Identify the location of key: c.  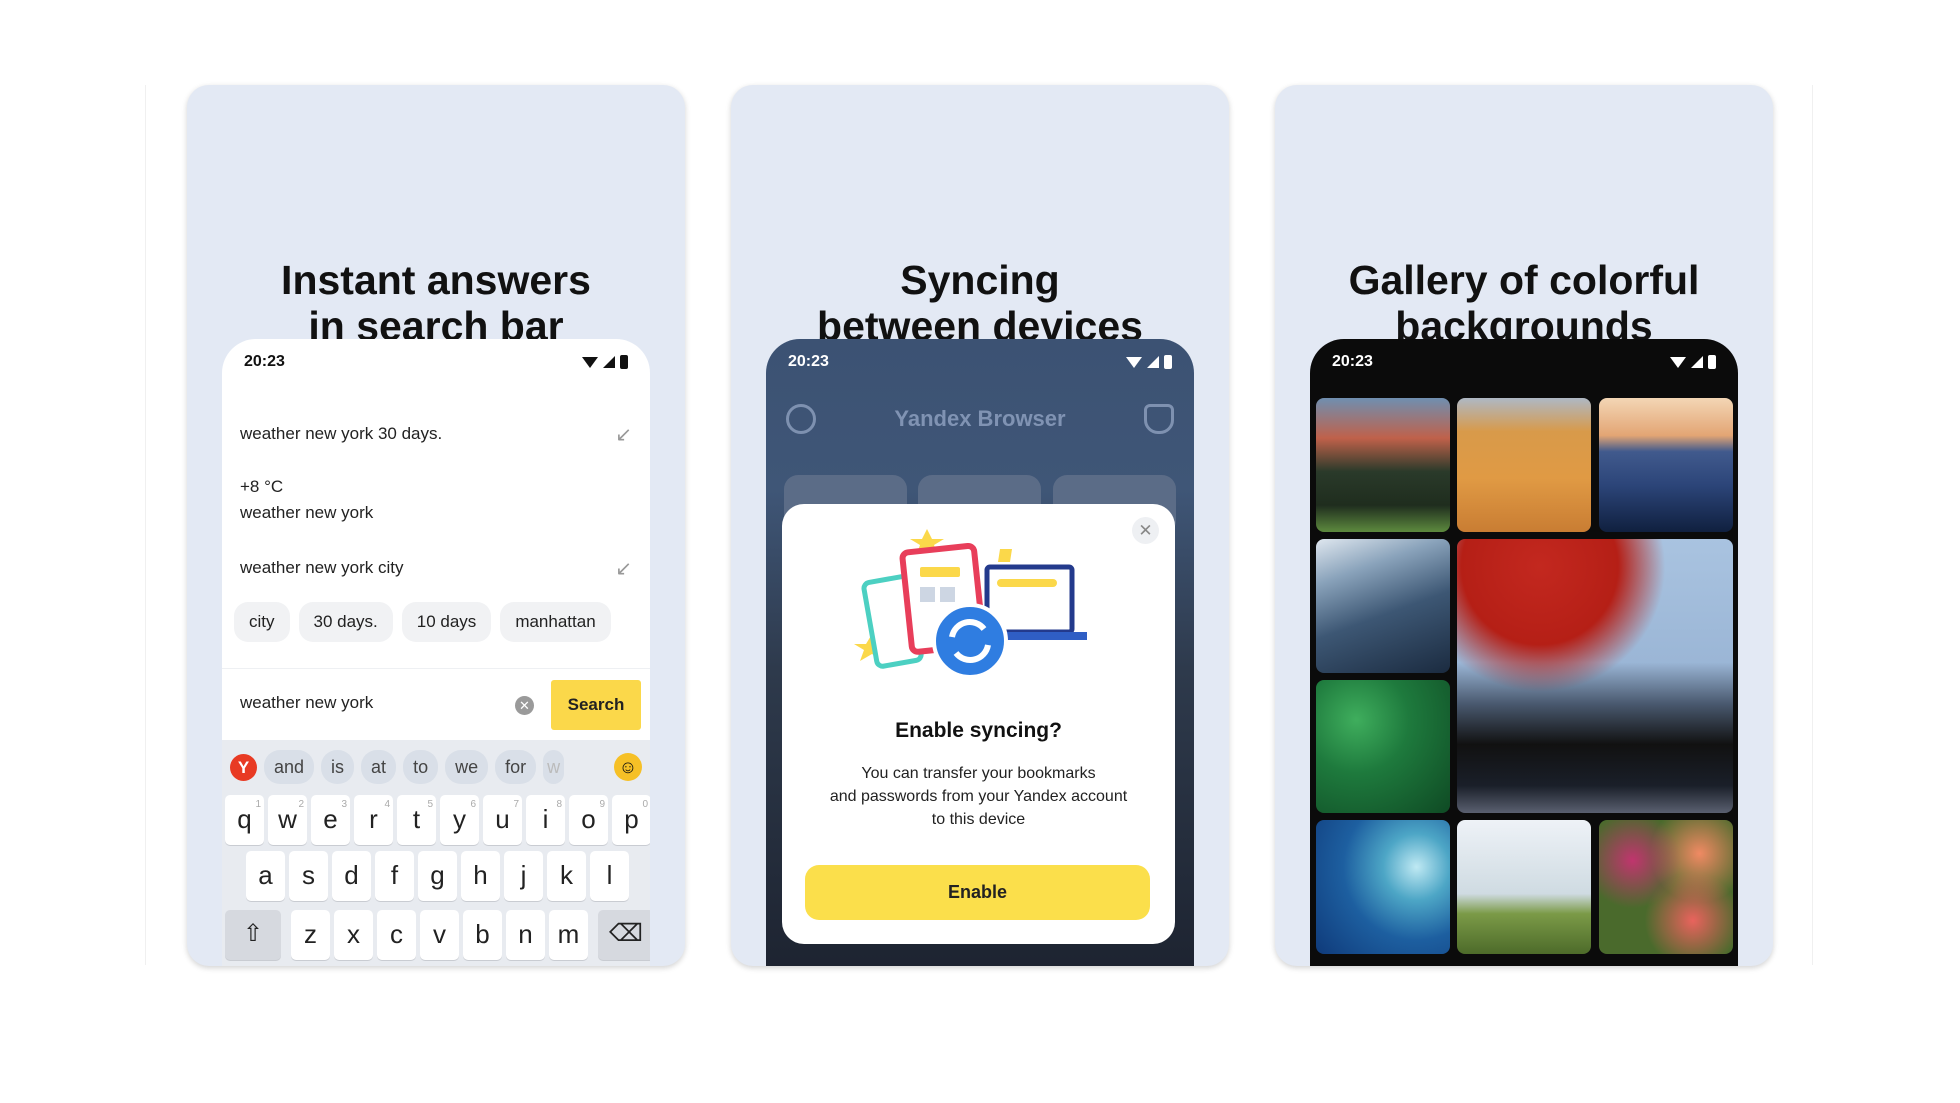
(396, 935).